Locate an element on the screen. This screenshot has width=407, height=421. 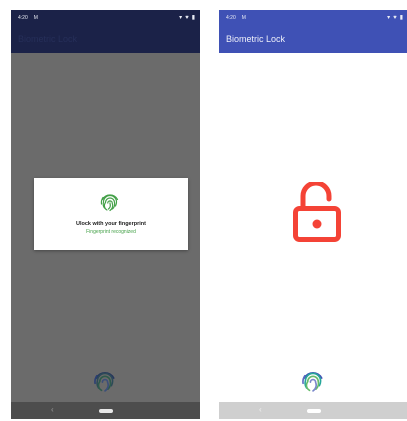
dialog-title: Ulock with your fingerprint is located at coordinates (111, 224).